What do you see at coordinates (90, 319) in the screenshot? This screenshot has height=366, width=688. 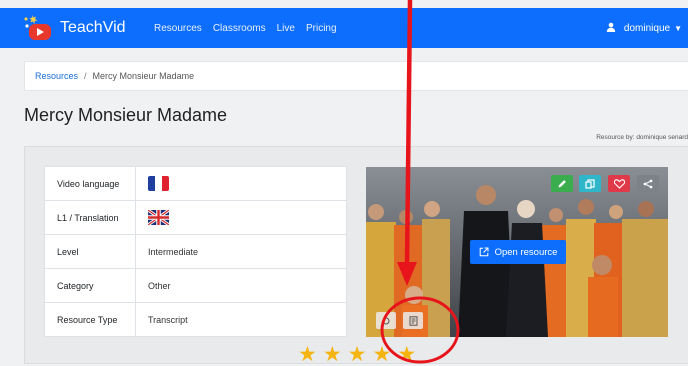 I see `row-label: Resource Type` at bounding box center [90, 319].